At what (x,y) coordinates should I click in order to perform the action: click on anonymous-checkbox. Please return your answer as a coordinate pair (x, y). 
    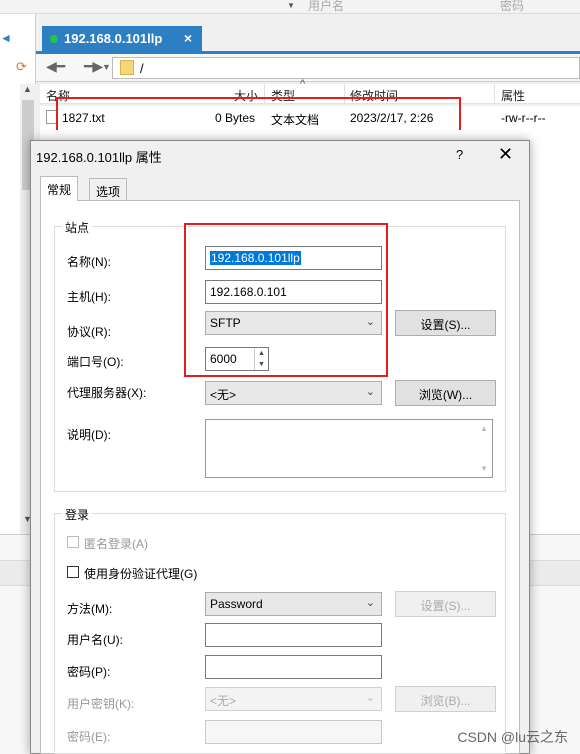
    Looking at the image, I should click on (73, 542).